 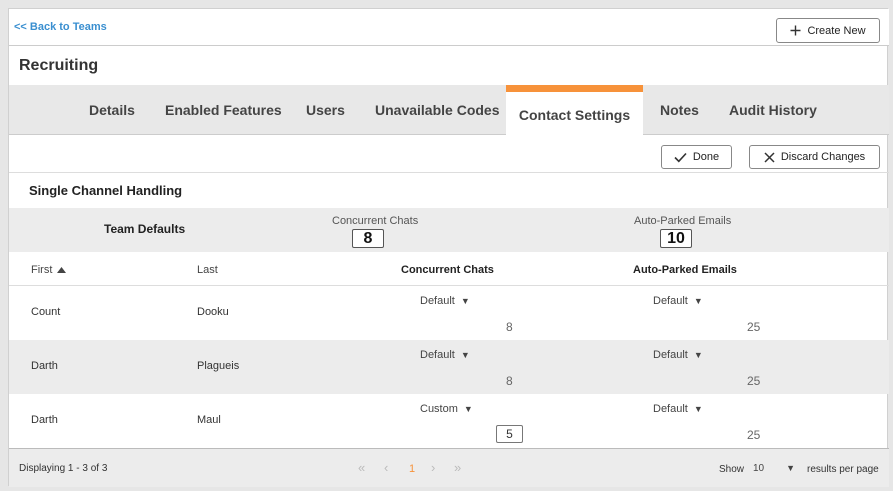 What do you see at coordinates (759, 468) in the screenshot?
I see `page-size-value: 10` at bounding box center [759, 468].